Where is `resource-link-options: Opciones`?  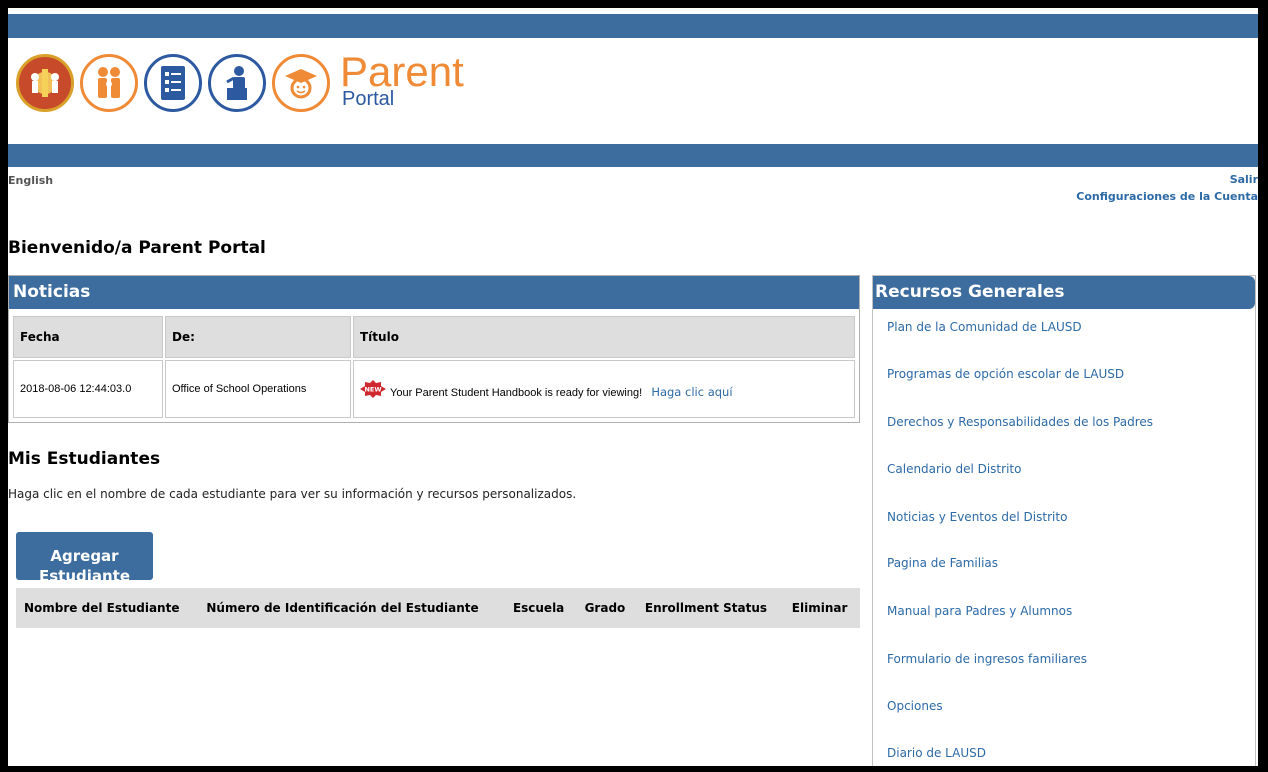 resource-link-options: Opciones is located at coordinates (915, 706).